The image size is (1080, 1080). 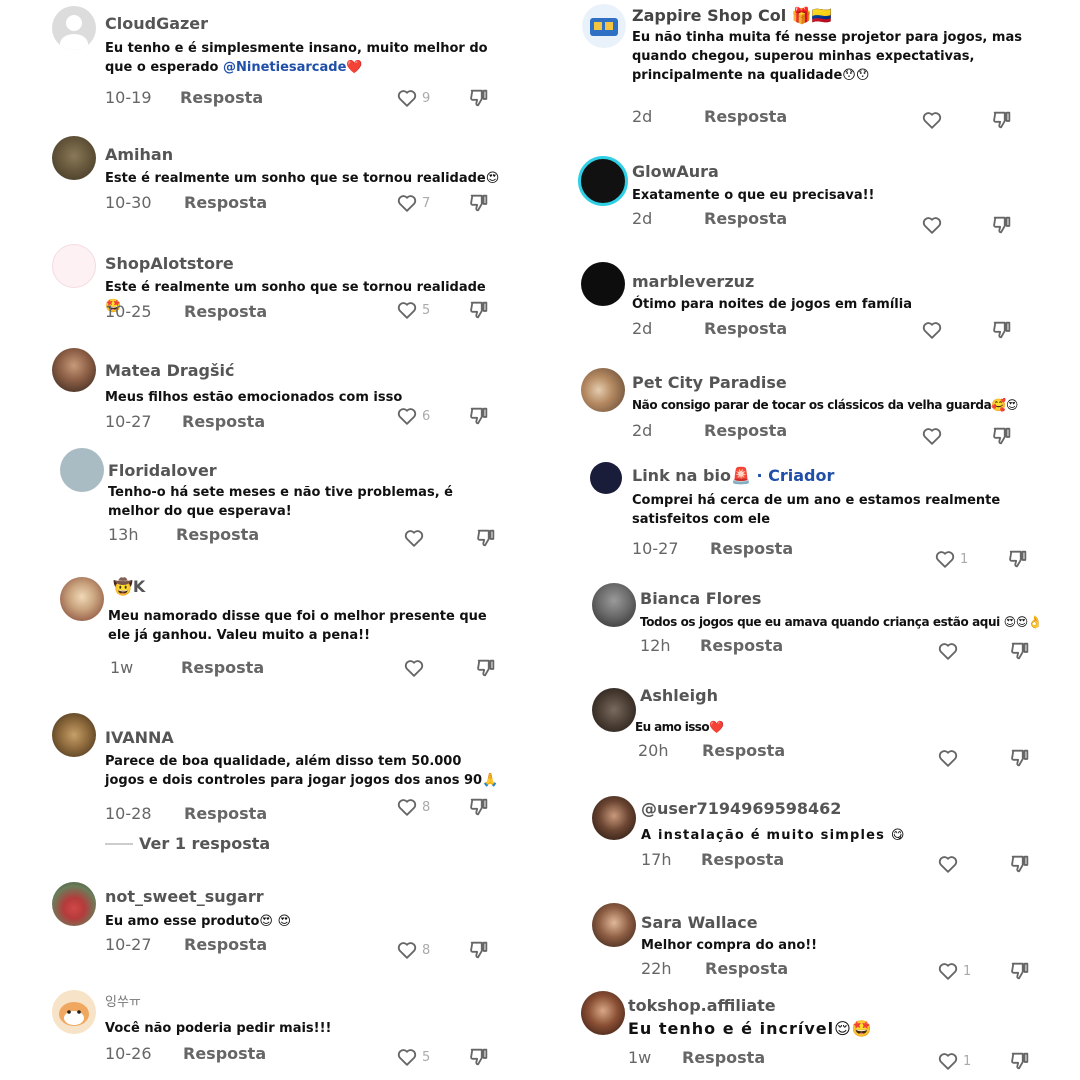 What do you see at coordinates (413, 203) in the screenshot?
I see `like-button: 7` at bounding box center [413, 203].